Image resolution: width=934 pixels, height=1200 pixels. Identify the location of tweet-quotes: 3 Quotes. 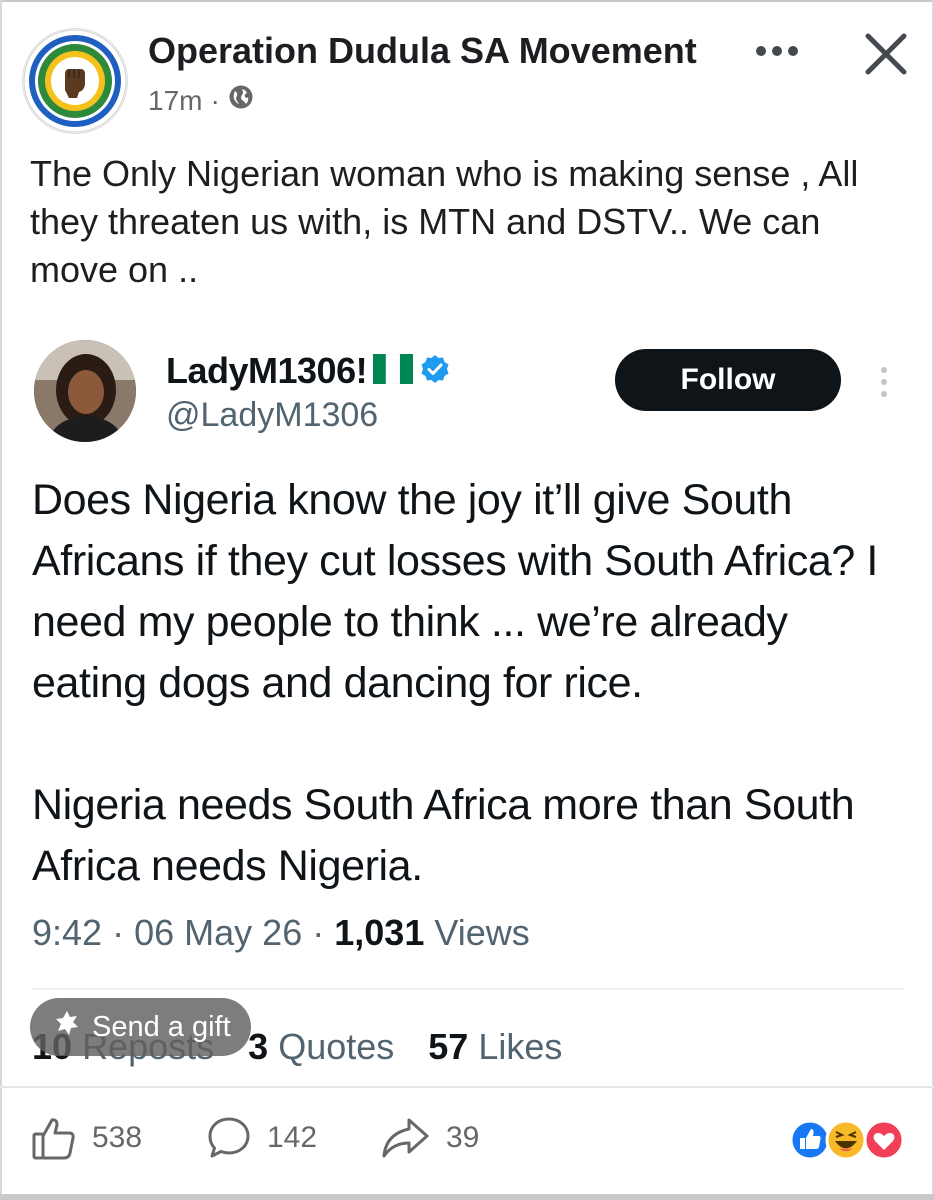
(321, 1047).